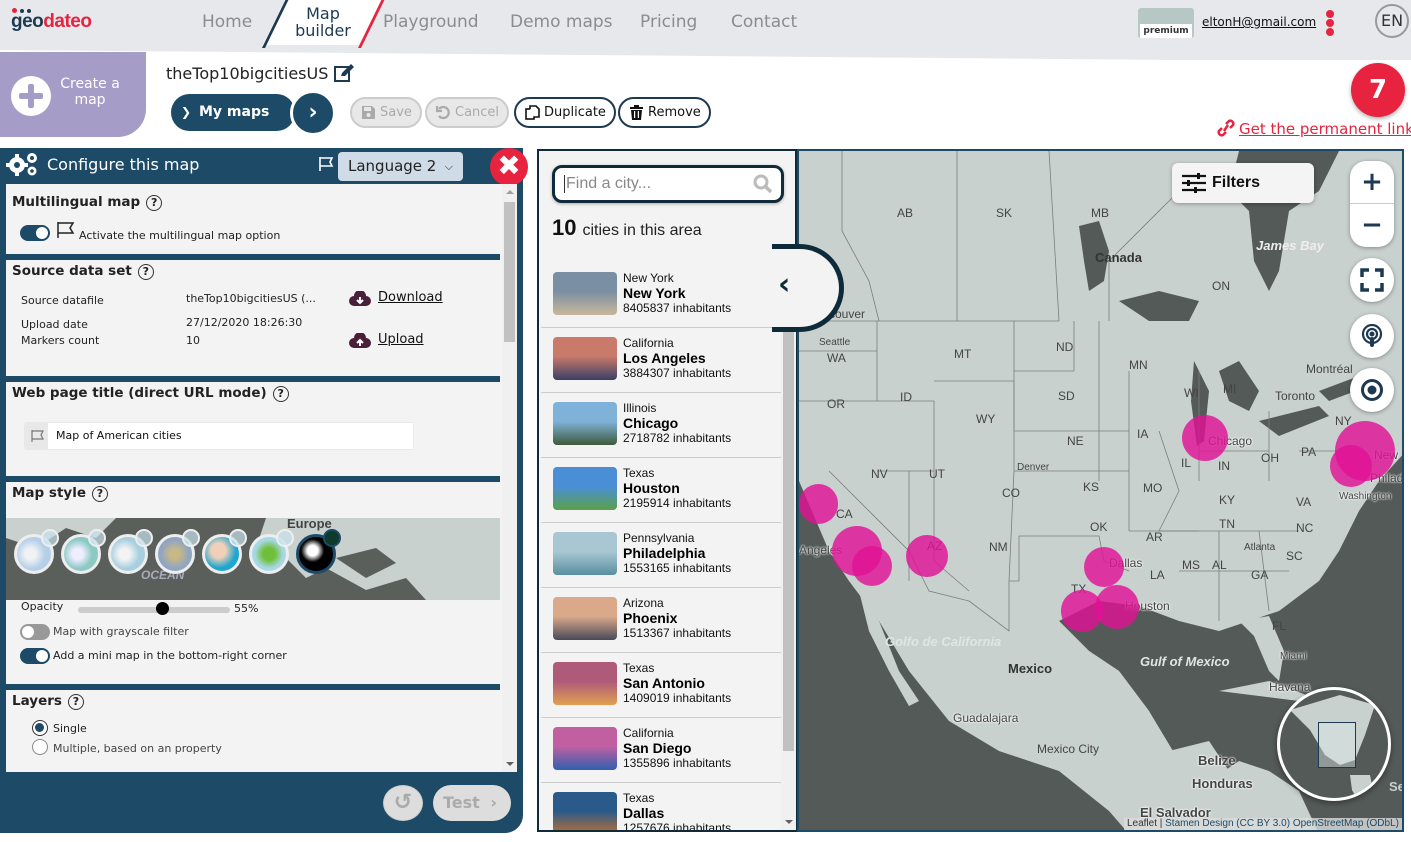  Describe the element at coordinates (410, 297) in the screenshot. I see `download-link: Download` at that location.